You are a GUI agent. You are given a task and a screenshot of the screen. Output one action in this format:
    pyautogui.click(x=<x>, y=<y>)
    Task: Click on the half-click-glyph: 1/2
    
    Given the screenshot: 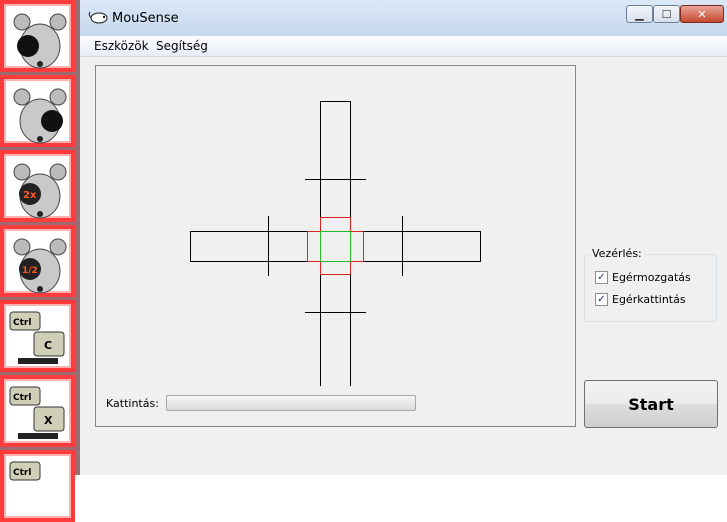 What is the action you would take?
    pyautogui.click(x=30, y=271)
    